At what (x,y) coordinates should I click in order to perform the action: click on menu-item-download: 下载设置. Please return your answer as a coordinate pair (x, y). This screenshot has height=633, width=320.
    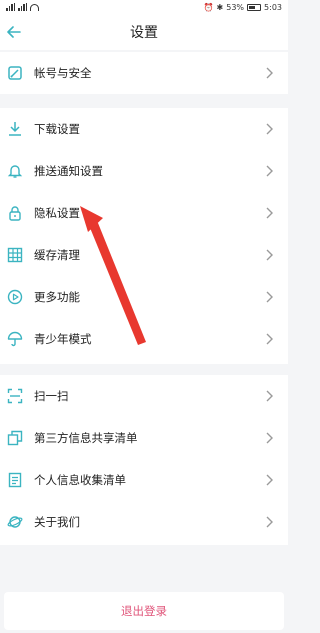
    Looking at the image, I should click on (144, 129).